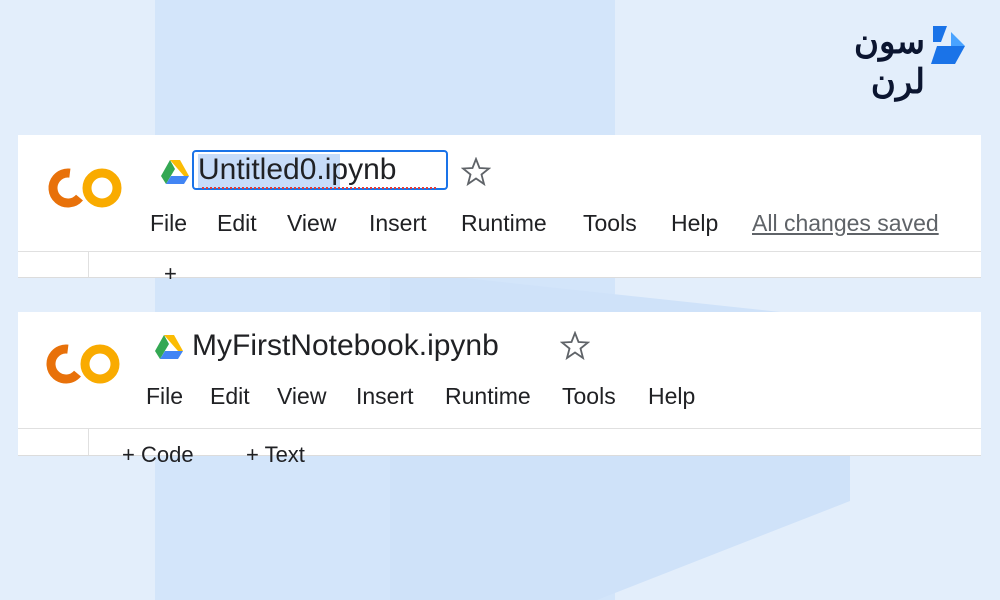  Describe the element at coordinates (297, 170) in the screenshot. I see `notebook-title: Untitled0.ipynb` at that location.